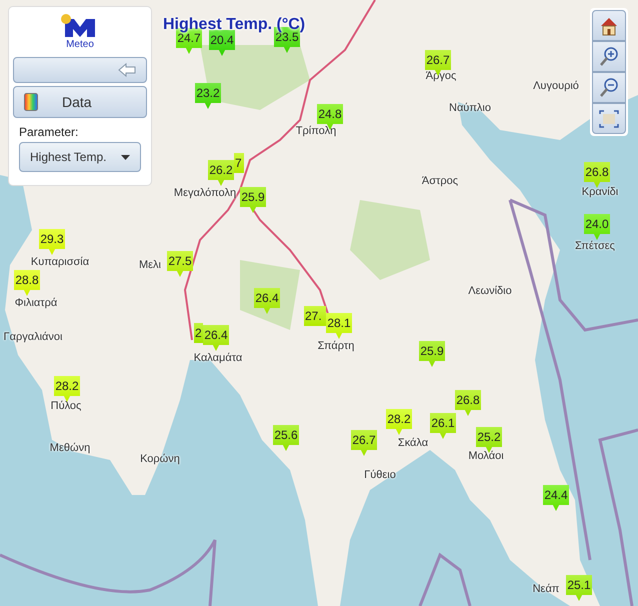 Image resolution: width=638 pixels, height=606 pixels. Describe the element at coordinates (150, 265) in the screenshot. I see `place-label: Μελι` at that location.